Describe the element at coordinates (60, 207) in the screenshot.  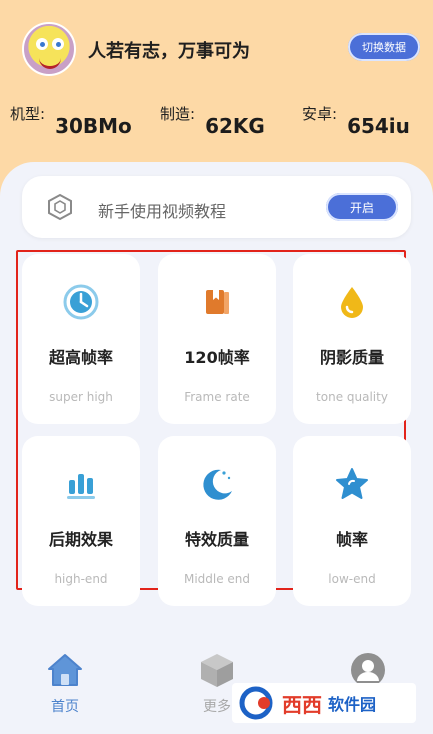
I see `hexagon-icon` at that location.